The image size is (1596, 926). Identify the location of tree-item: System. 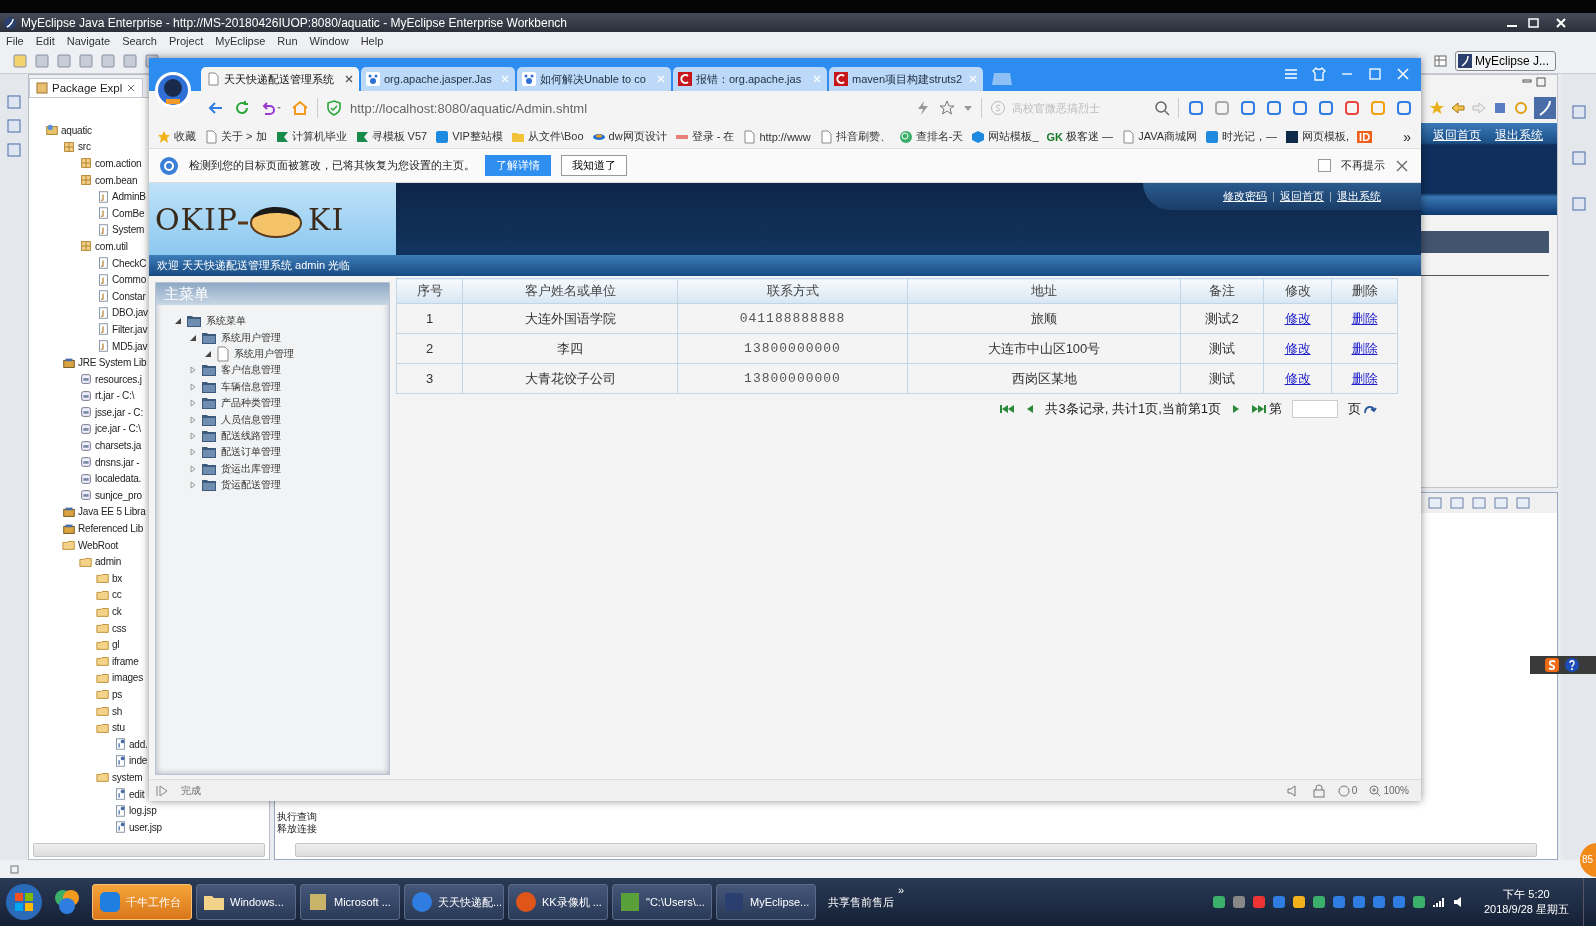
(128, 230).